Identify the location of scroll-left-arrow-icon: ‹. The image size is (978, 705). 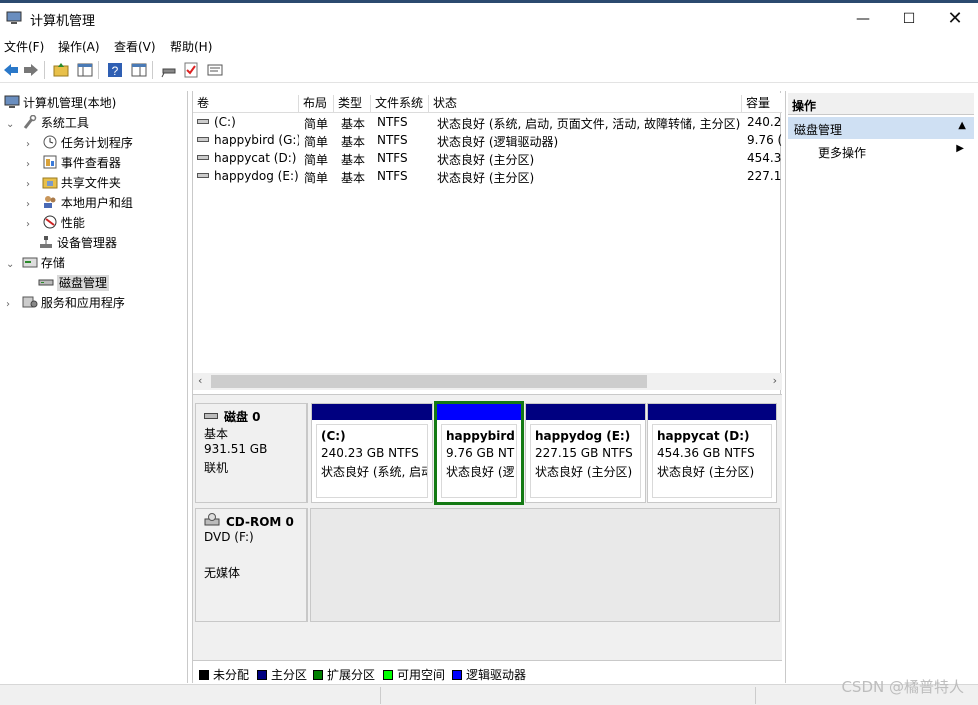
(200, 380).